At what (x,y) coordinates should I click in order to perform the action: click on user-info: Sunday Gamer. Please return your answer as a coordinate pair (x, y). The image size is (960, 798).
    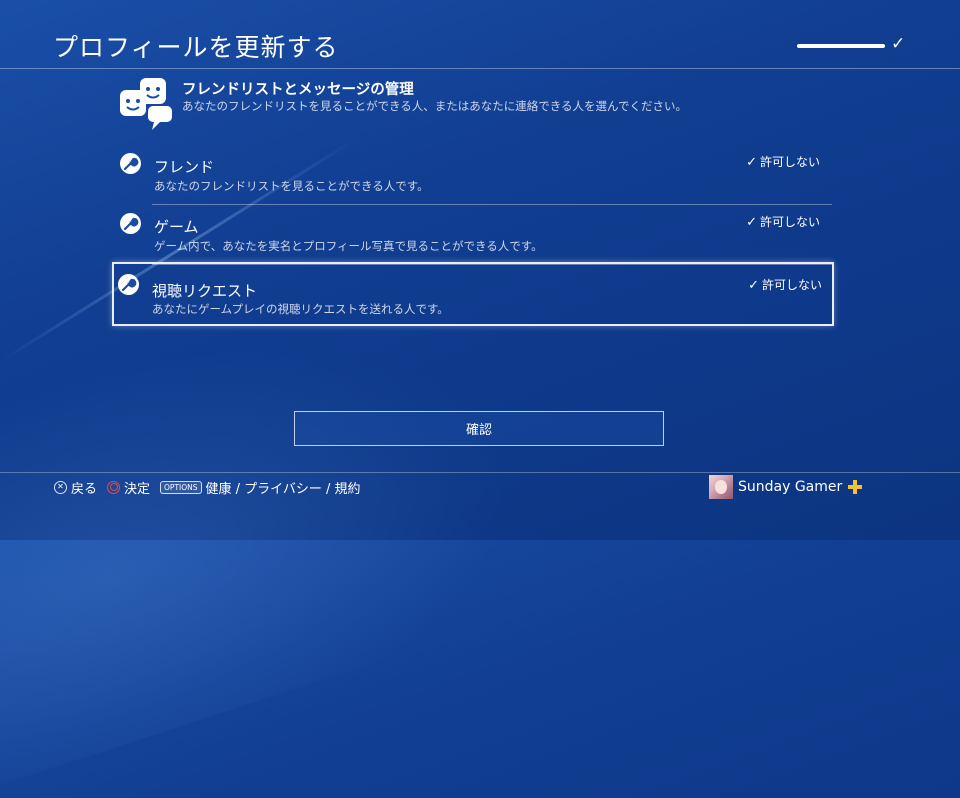
    Looking at the image, I should click on (786, 486).